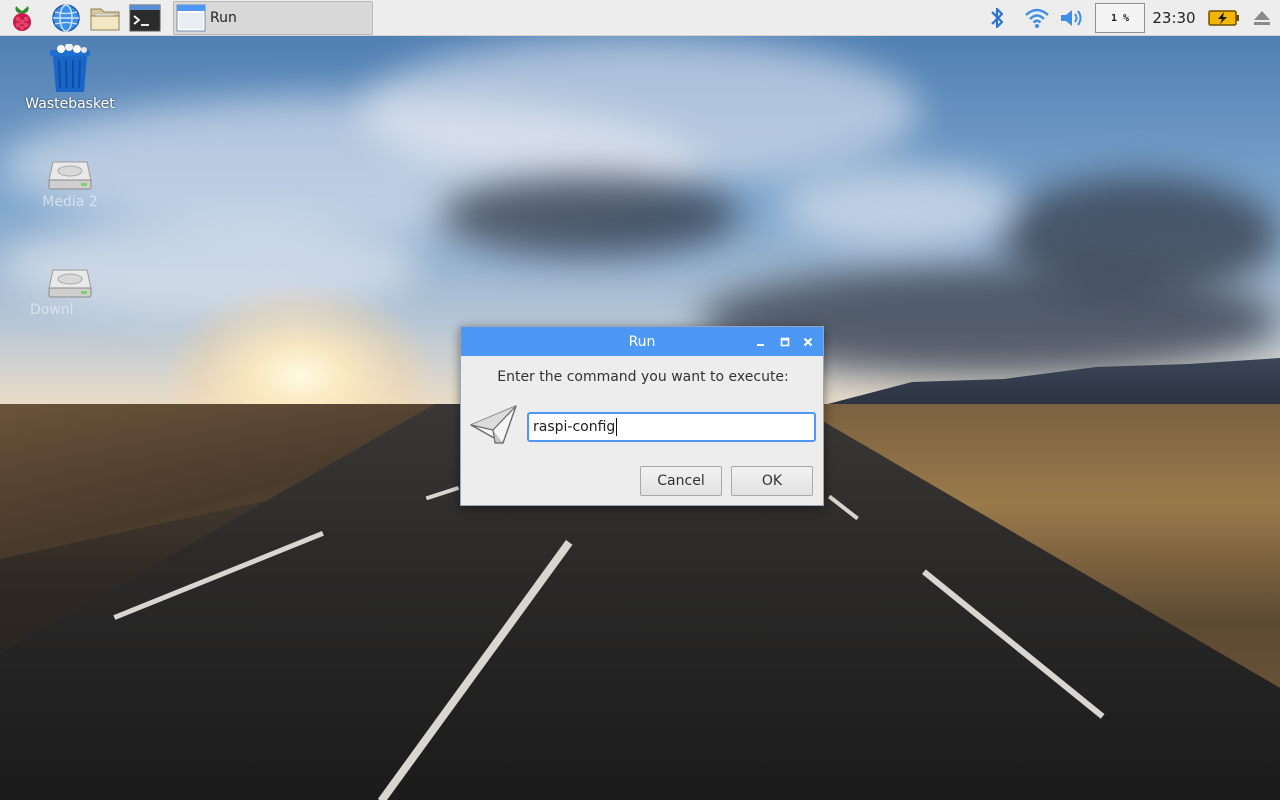  Describe the element at coordinates (70, 104) in the screenshot. I see `desktop-icon-label: Wastebasket` at that location.